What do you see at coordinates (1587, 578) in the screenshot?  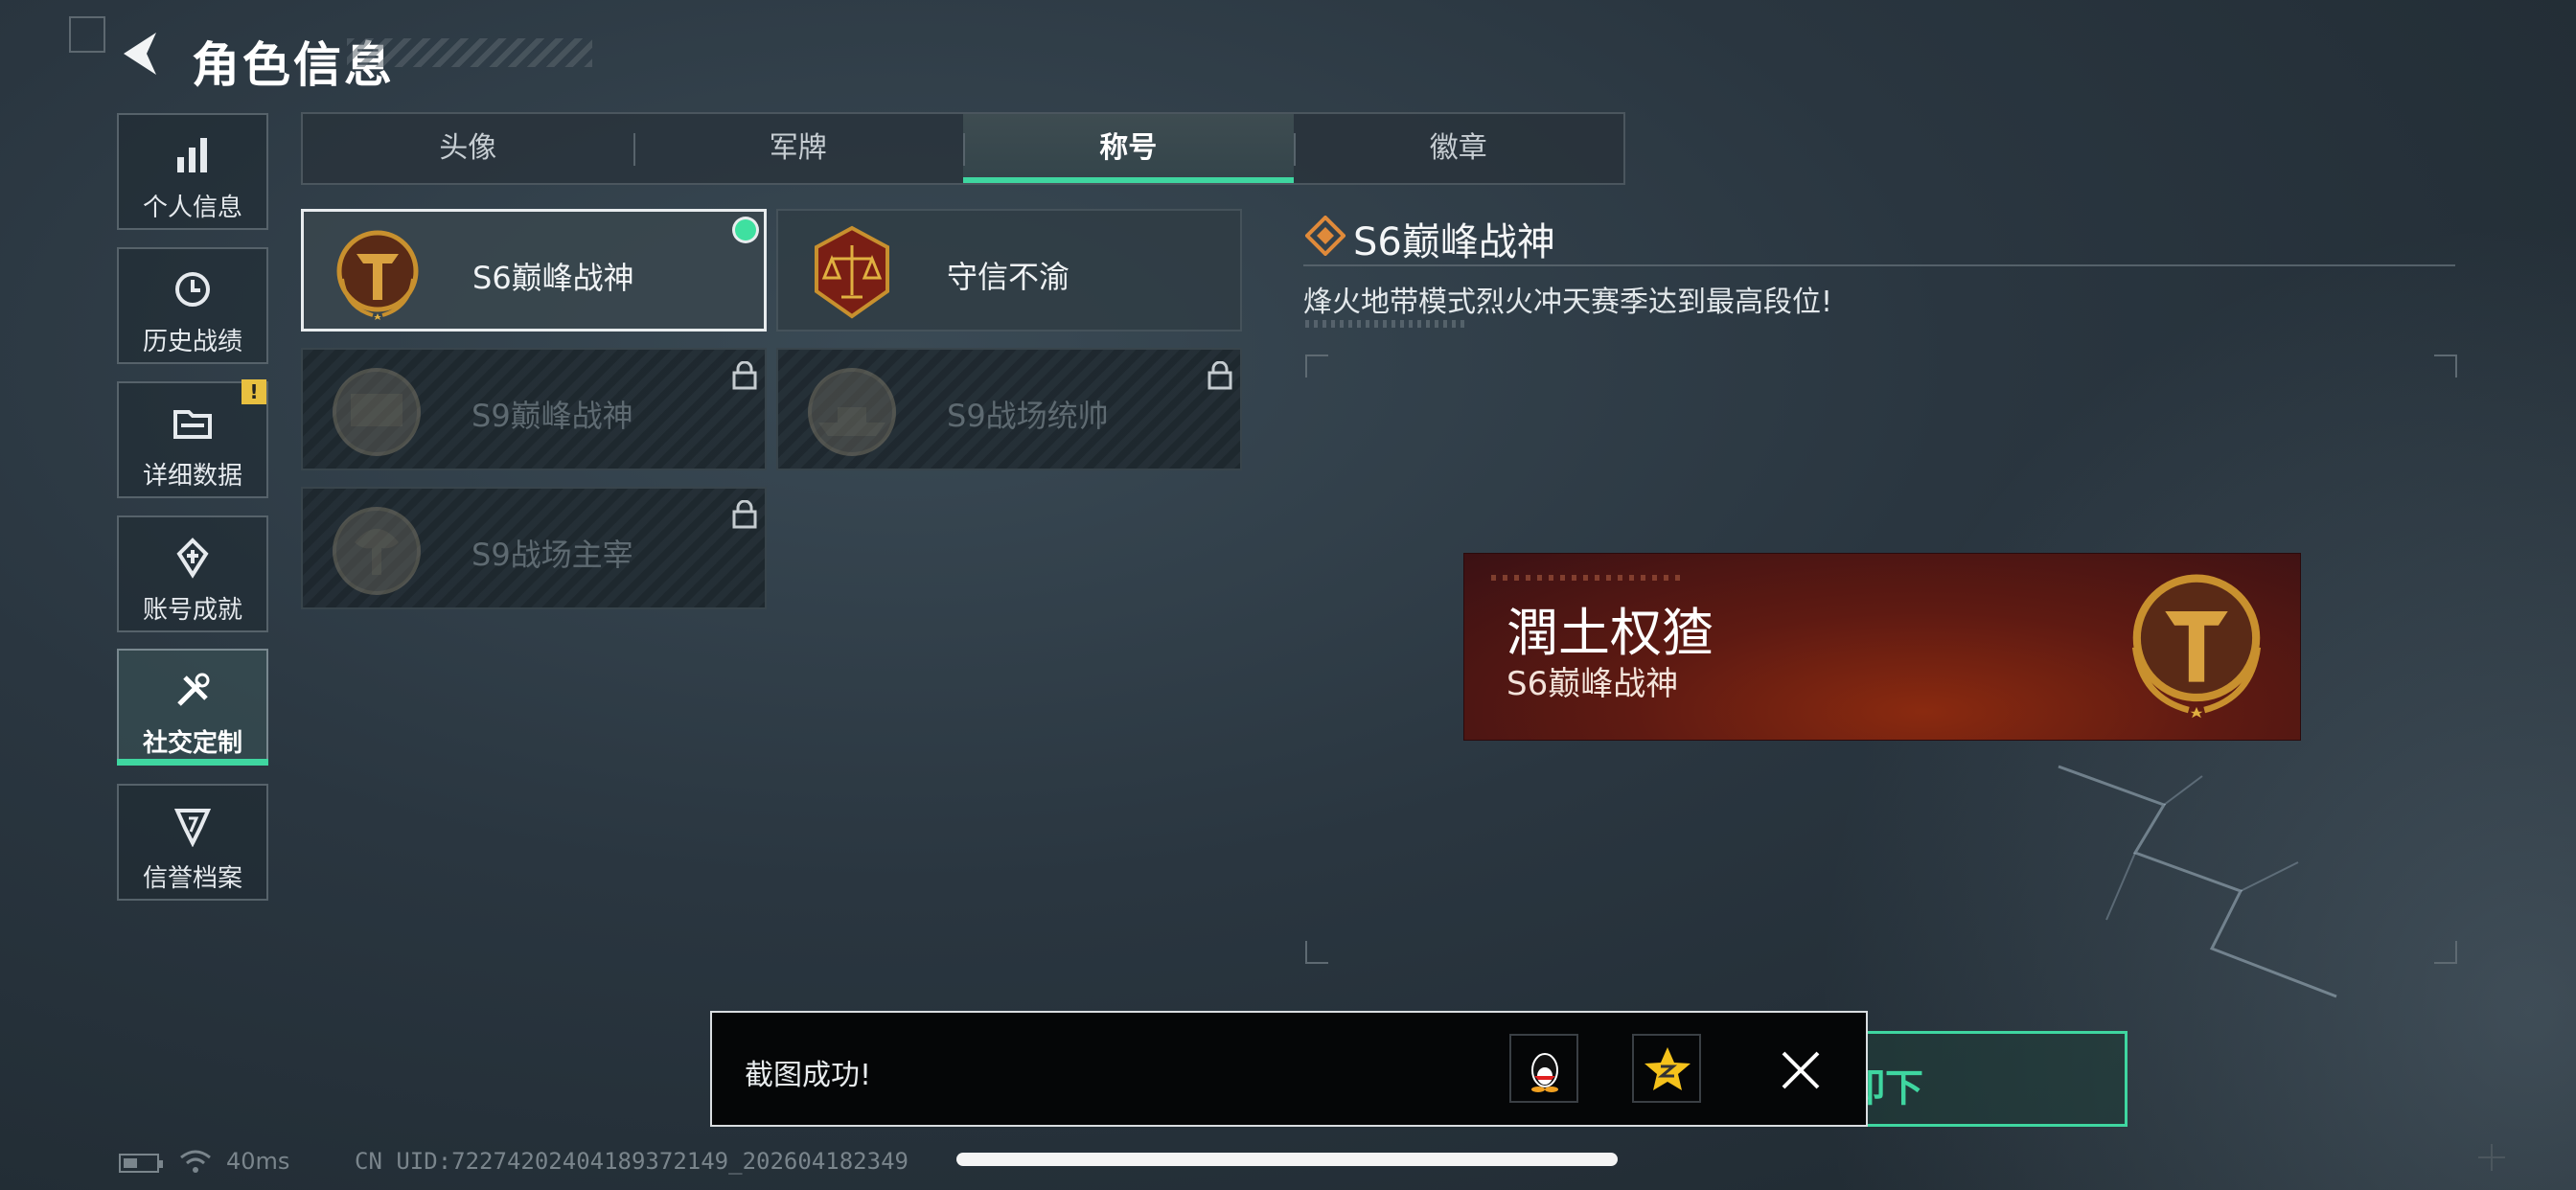 I see `plate-decoration` at bounding box center [1587, 578].